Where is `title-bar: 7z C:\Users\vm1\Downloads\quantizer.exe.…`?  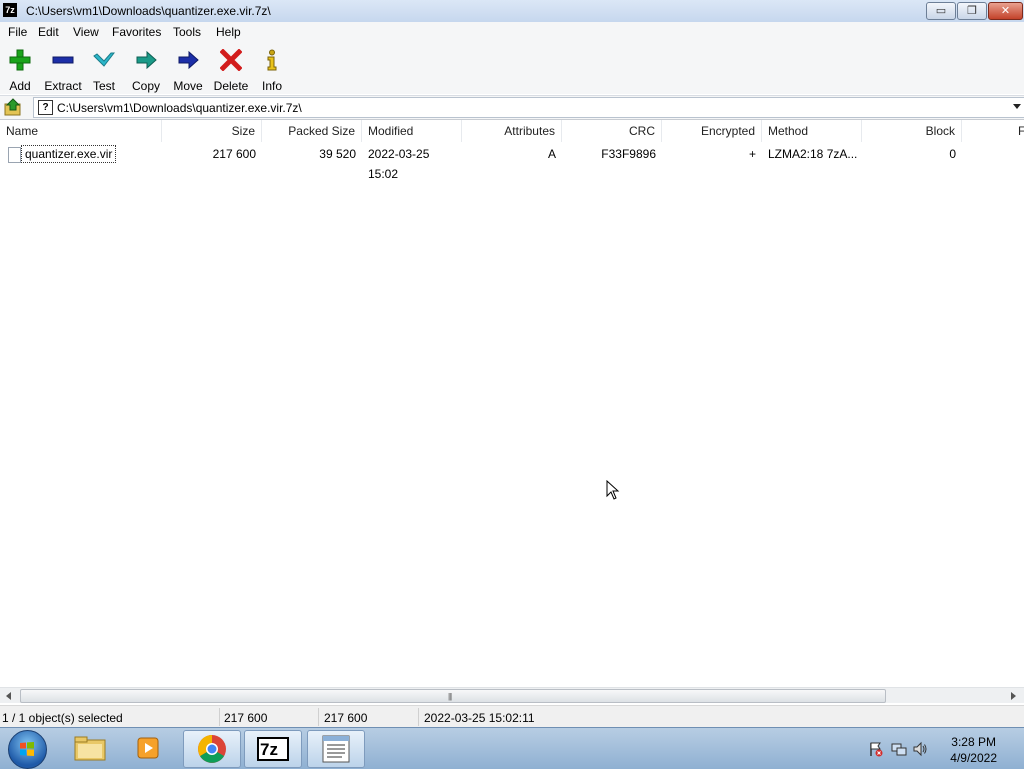
title-bar: 7z C:\Users\vm1\Downloads\quantizer.exe.… is located at coordinates (512, 11).